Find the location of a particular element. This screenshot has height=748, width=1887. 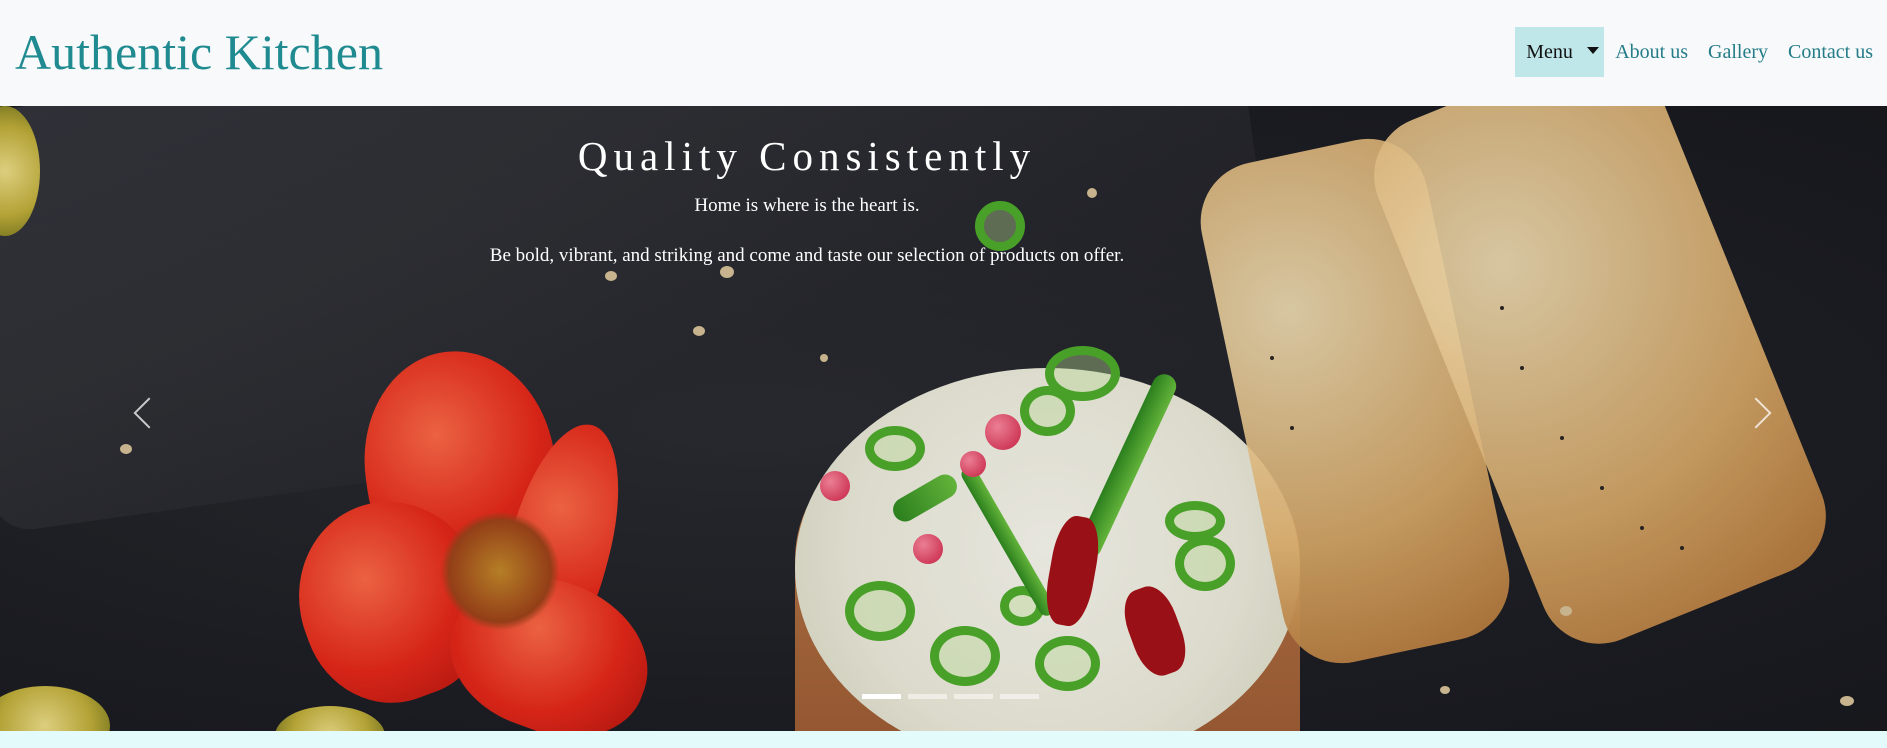

nav-menu-label: Menu is located at coordinates (1549, 52).